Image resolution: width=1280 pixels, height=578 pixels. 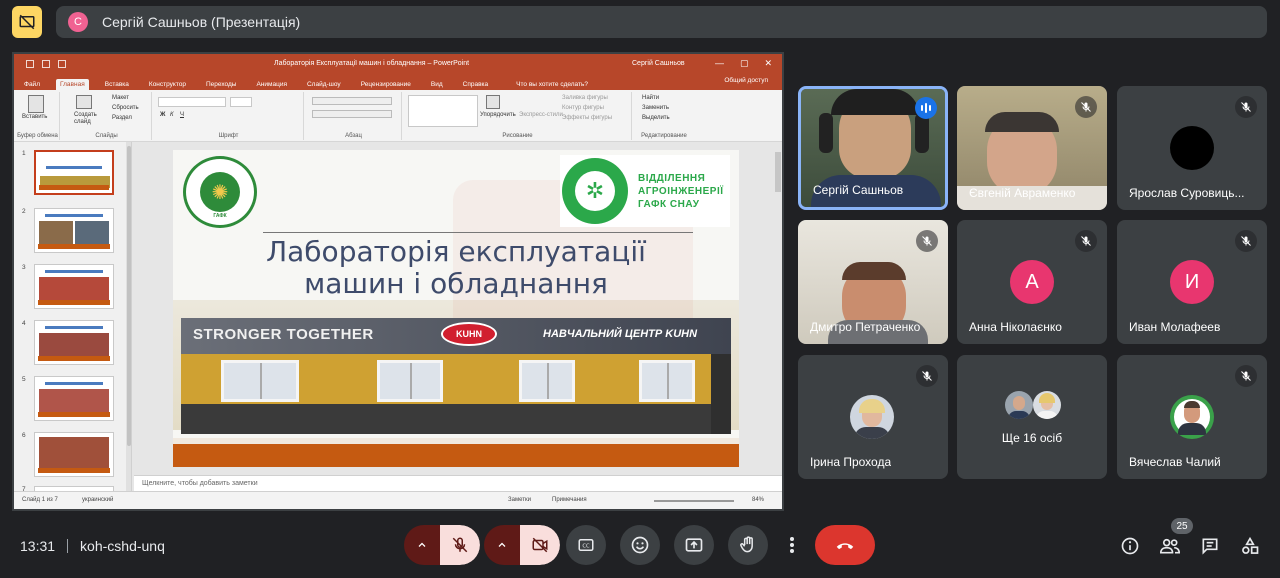 I want to click on shape-effects-button: Эффекты фигуры, so click(x=587, y=118).